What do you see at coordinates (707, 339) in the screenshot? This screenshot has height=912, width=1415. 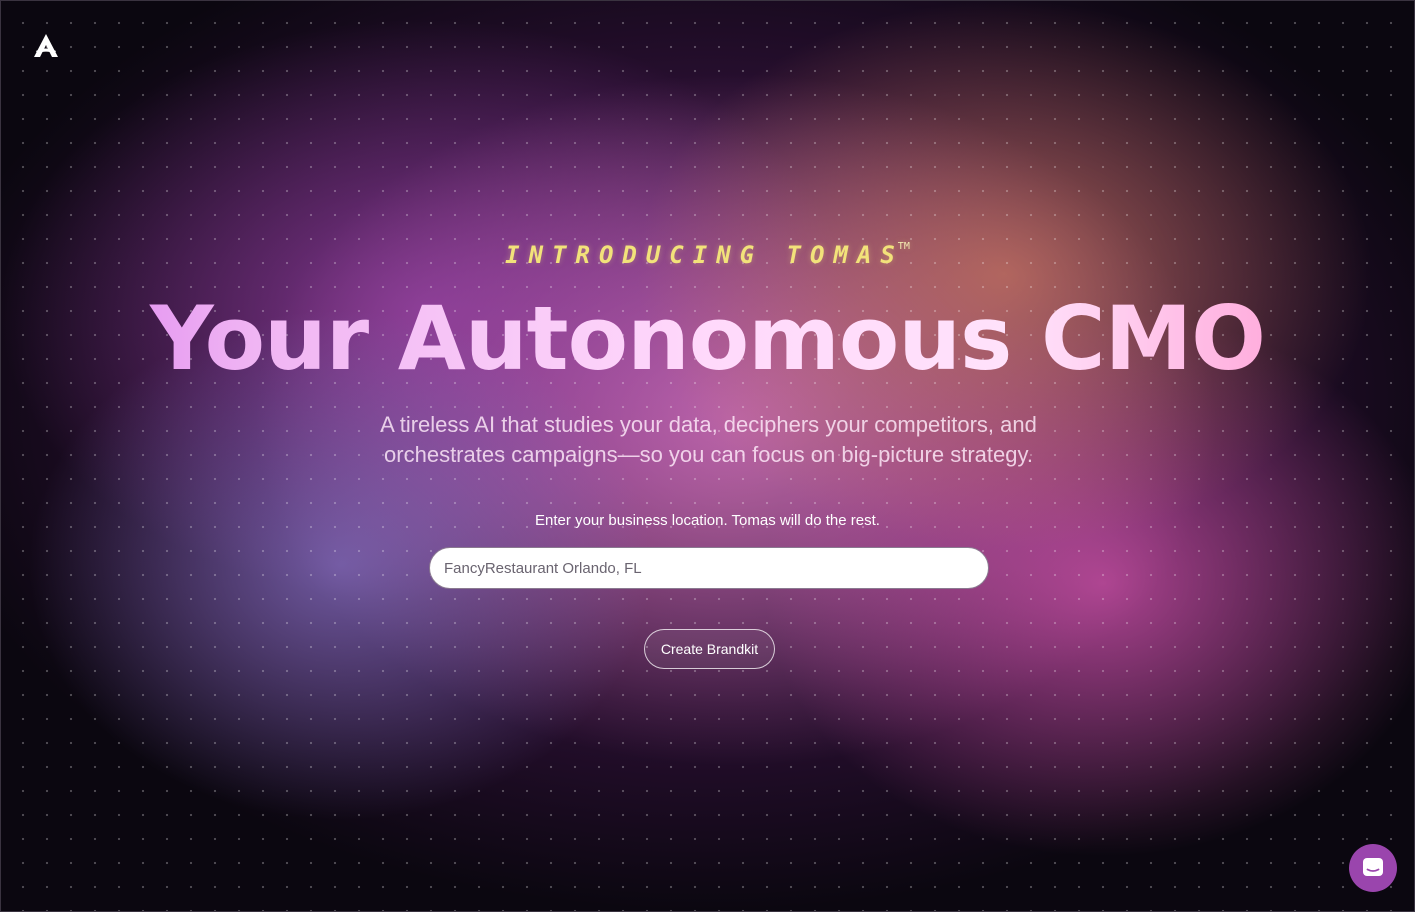 I see `hero-headline: Your Autonomous CMO` at bounding box center [707, 339].